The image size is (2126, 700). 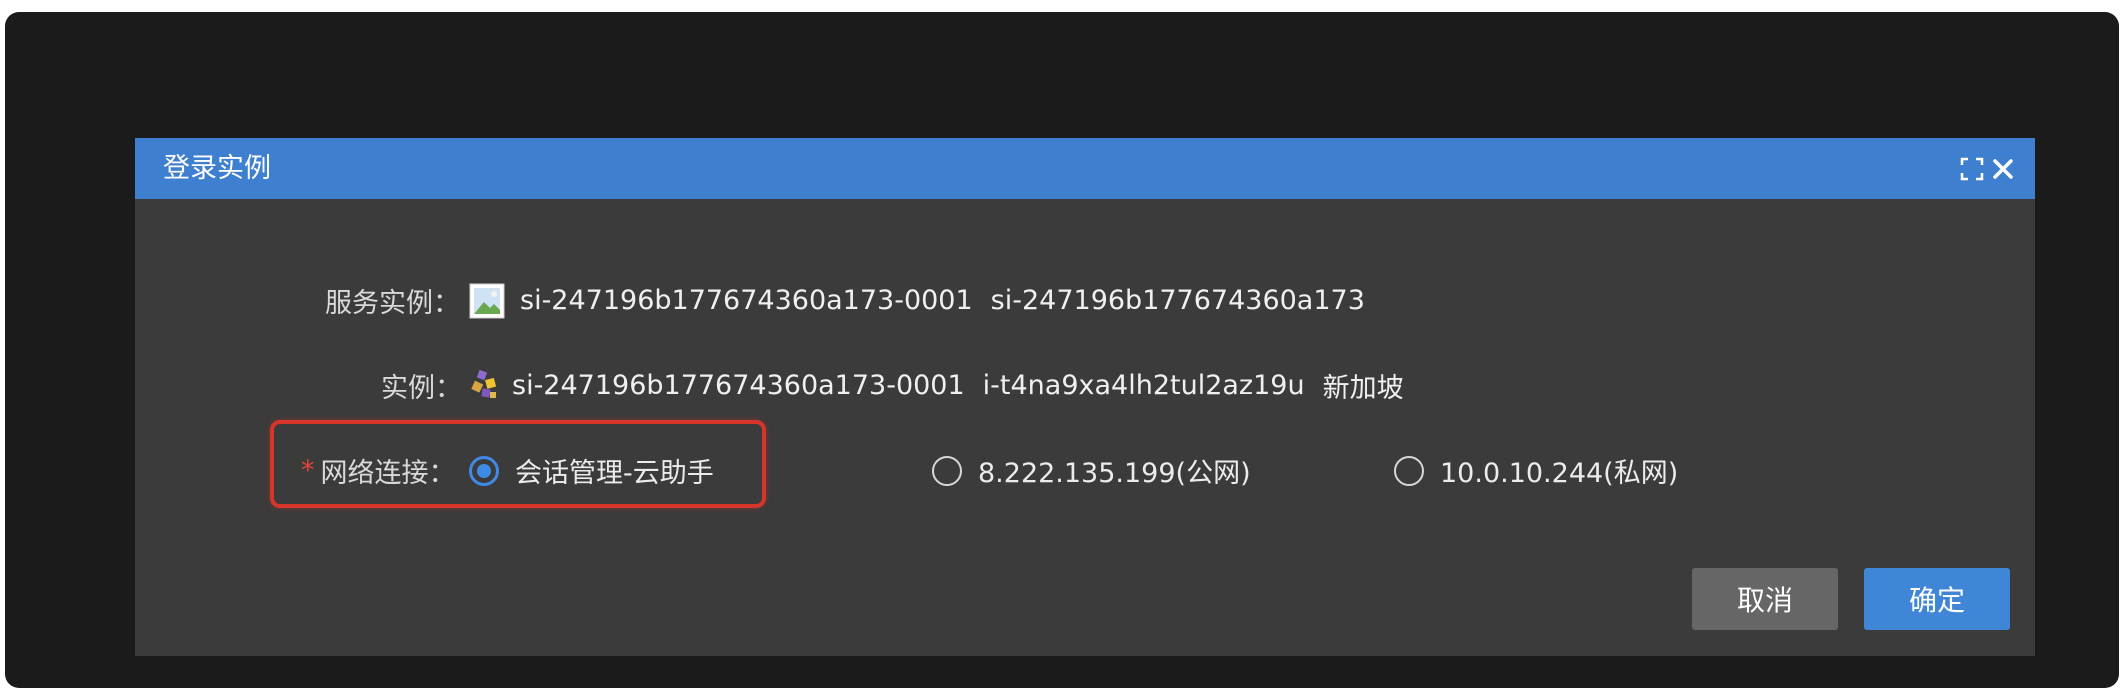 What do you see at coordinates (1972, 169) in the screenshot?
I see `fullscreen-icon` at bounding box center [1972, 169].